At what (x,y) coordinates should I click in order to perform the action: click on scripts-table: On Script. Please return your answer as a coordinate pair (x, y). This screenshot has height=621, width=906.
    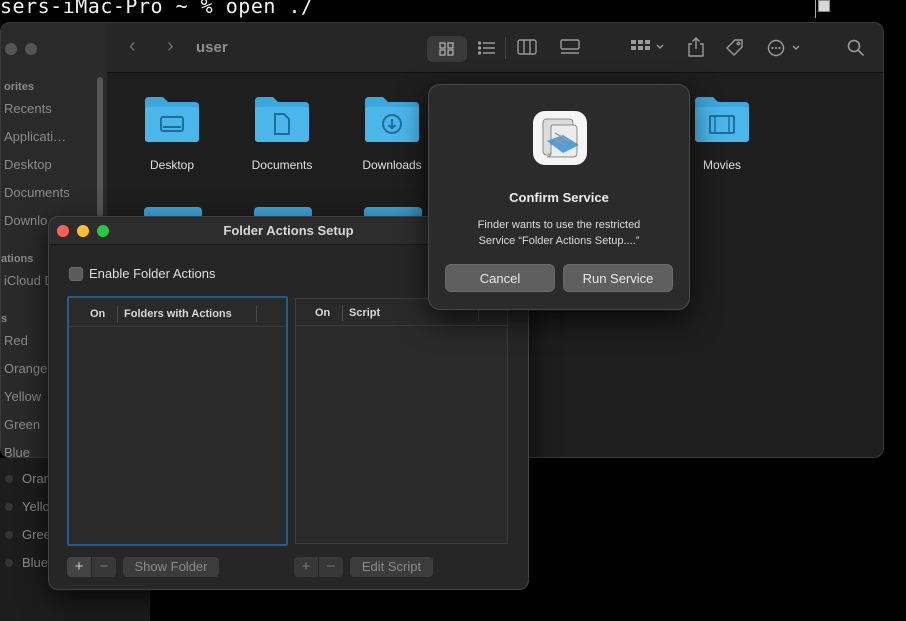
    Looking at the image, I should click on (401, 421).